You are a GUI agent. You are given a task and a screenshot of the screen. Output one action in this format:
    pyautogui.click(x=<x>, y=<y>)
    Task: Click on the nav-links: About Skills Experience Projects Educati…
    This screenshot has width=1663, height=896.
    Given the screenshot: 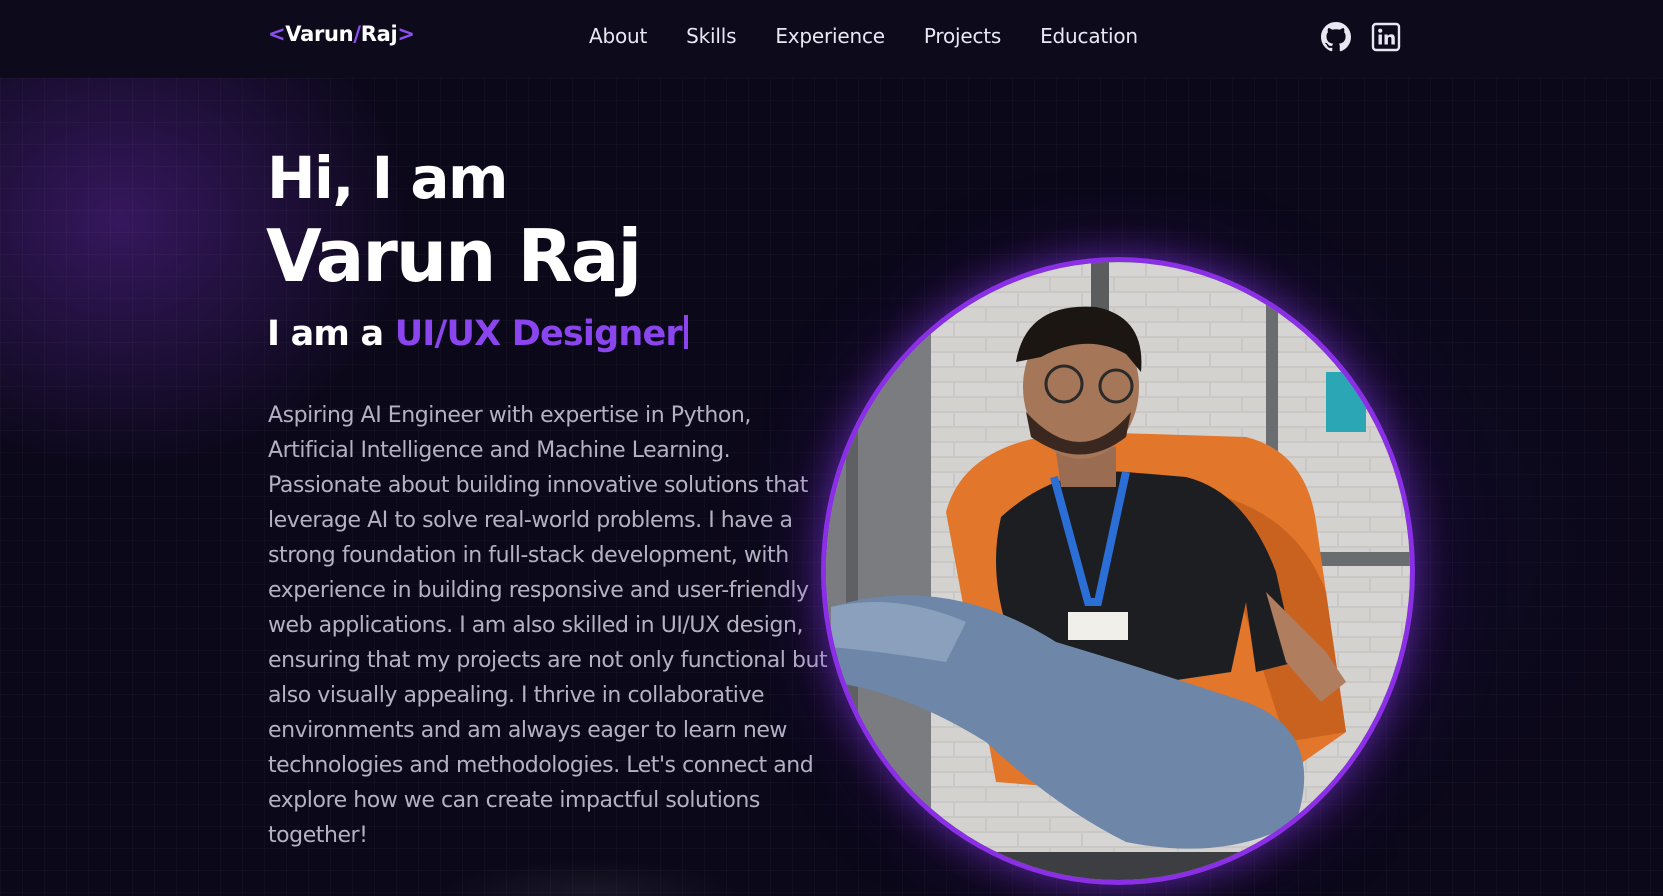 What is the action you would take?
    pyautogui.click(x=863, y=36)
    